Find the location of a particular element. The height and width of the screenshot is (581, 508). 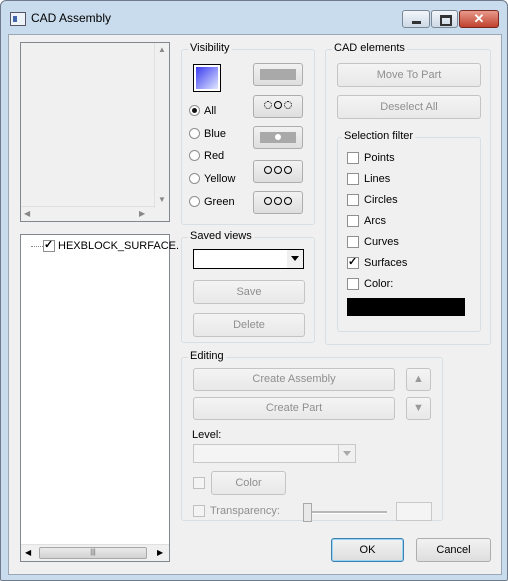

filter-points-label: Points is located at coordinates (379, 158).